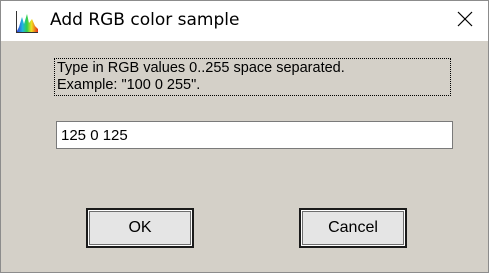  What do you see at coordinates (140, 228) in the screenshot?
I see `ok-button: OK` at bounding box center [140, 228].